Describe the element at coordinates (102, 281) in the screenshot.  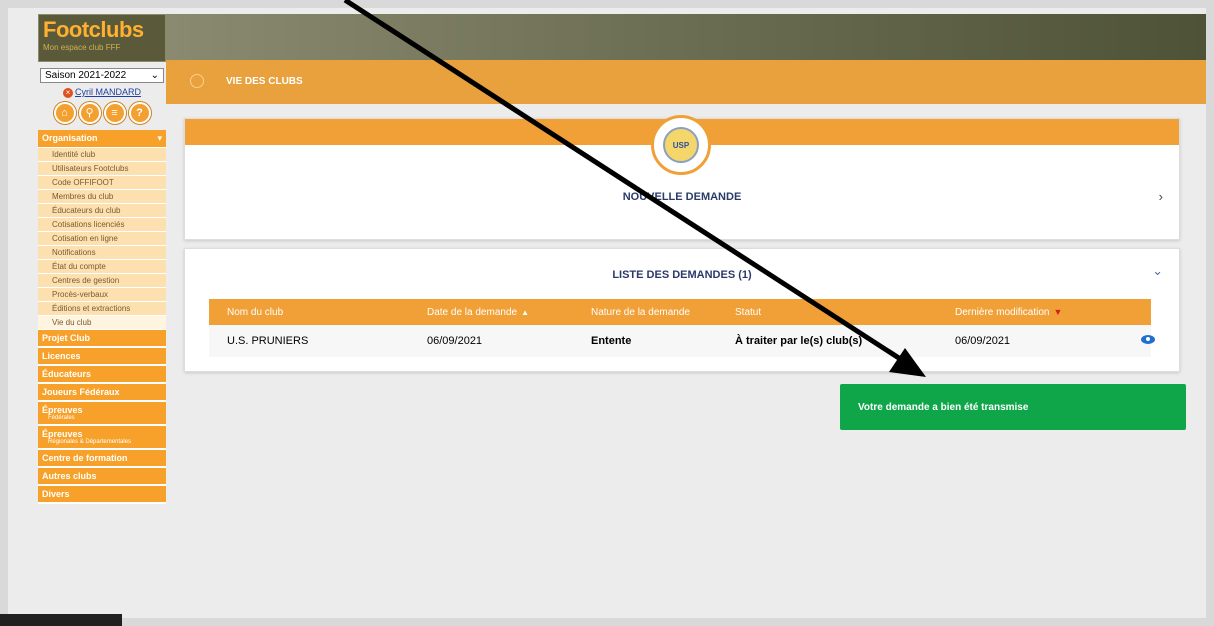
I see `nav-item: Centres de gestion` at that location.